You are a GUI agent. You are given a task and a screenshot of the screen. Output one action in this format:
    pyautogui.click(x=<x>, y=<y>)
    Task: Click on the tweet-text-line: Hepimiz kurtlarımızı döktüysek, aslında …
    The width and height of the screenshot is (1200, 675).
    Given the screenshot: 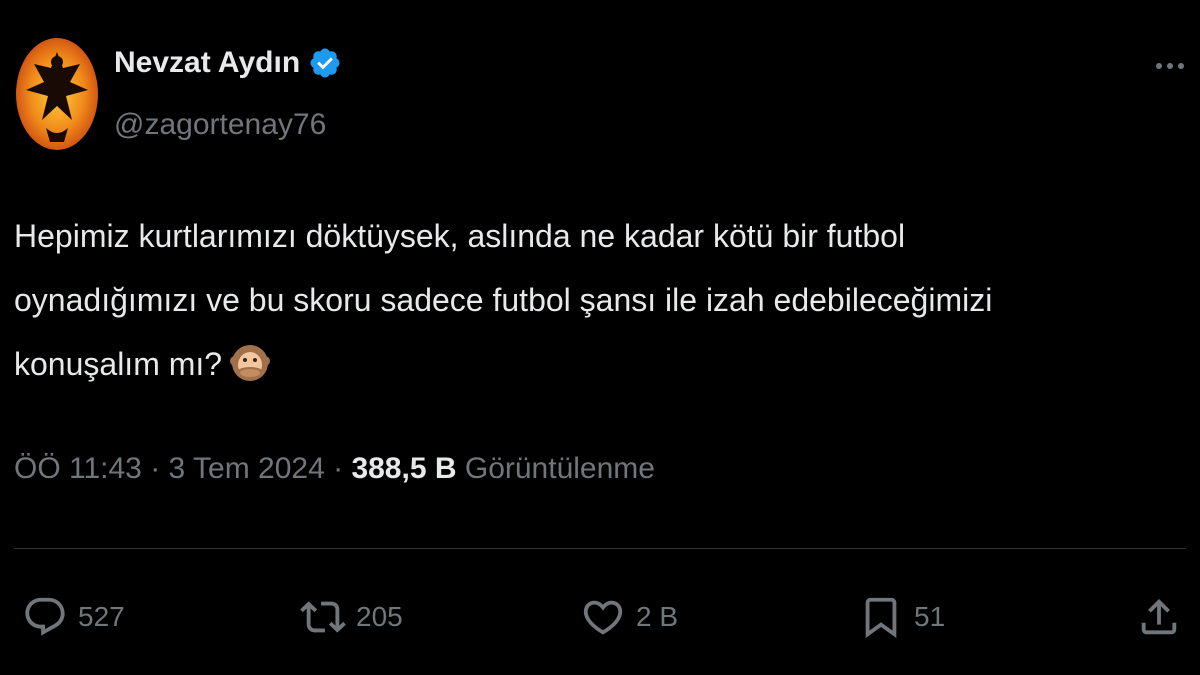 What is the action you would take?
    pyautogui.click(x=460, y=236)
    